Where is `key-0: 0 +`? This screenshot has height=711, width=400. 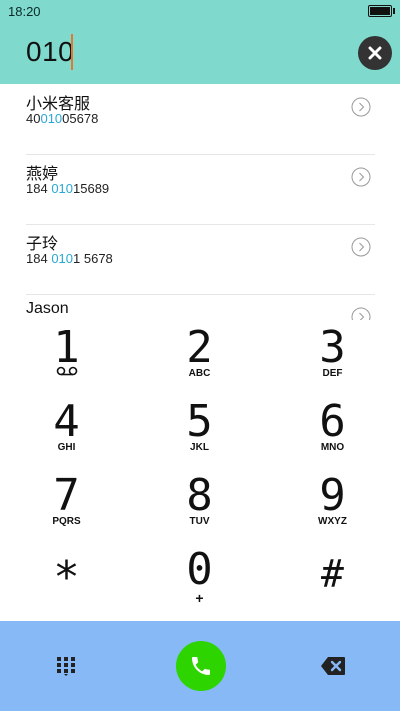
key-0: 0 + is located at coordinates (199, 579).